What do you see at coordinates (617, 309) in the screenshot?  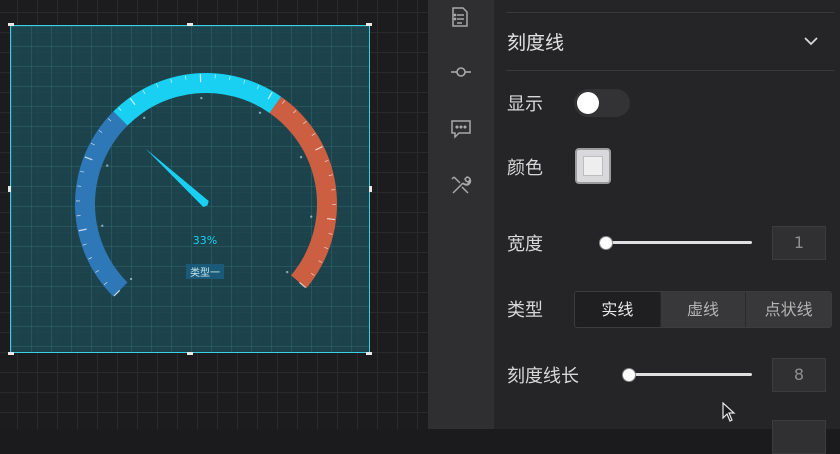 I see `line-type-solid: 实线` at bounding box center [617, 309].